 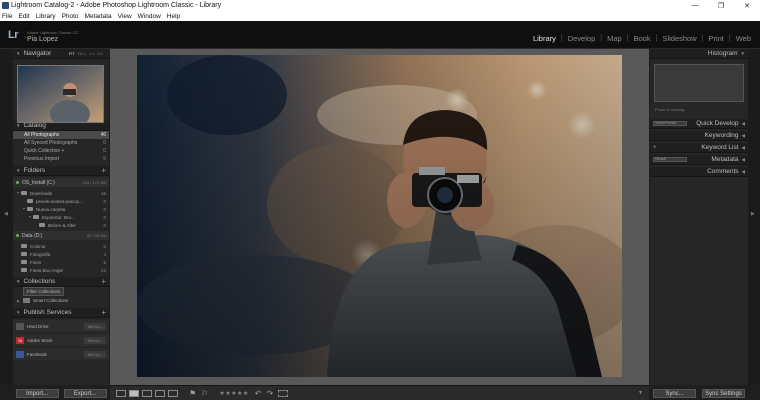 What do you see at coordinates (699, 172) in the screenshot?
I see `comments-header: Comments ◀` at bounding box center [699, 172].